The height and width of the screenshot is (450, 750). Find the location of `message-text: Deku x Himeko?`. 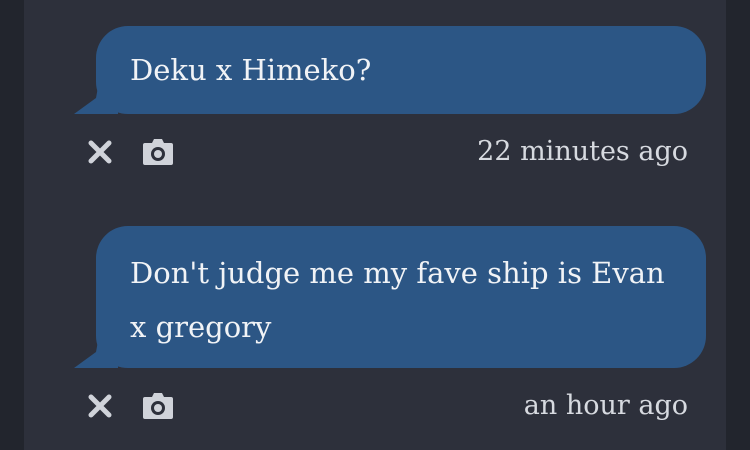

message-text: Deku x Himeko? is located at coordinates (251, 70).